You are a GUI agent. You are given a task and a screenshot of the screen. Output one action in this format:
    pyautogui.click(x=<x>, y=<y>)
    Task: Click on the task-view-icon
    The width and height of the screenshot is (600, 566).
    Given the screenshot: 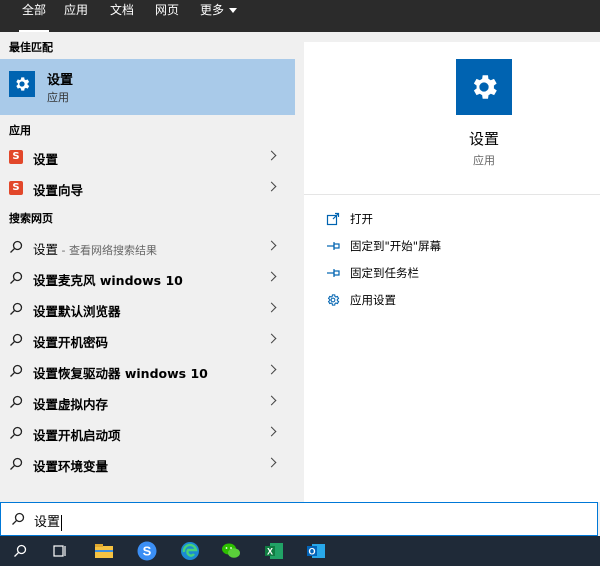 What is the action you would take?
    pyautogui.click(x=60, y=551)
    